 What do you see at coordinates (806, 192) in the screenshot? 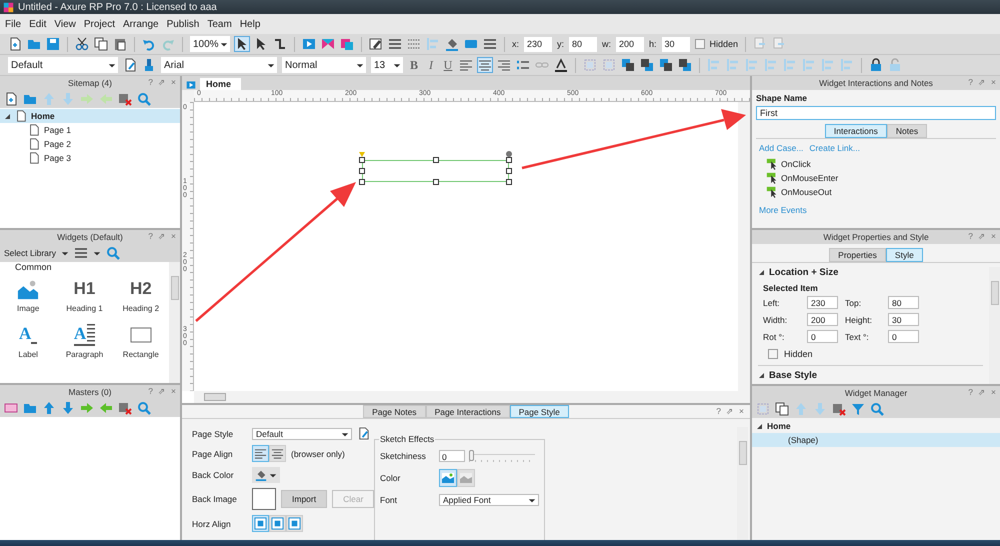
I see `event-label: OnMouseOut` at bounding box center [806, 192].